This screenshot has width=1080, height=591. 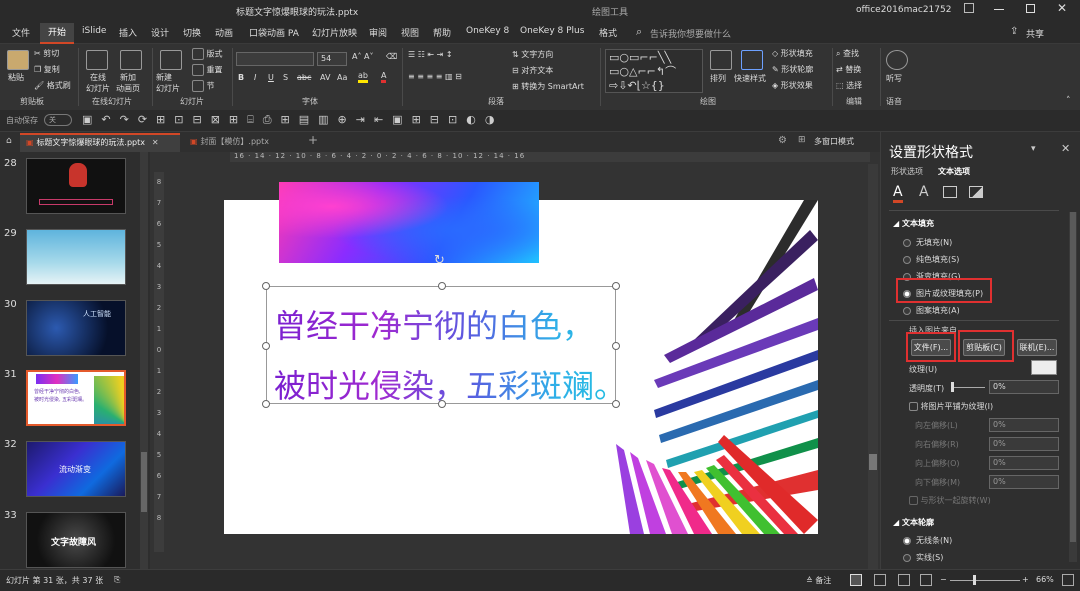 What do you see at coordinates (203, 86) in the screenshot?
I see `section-button: 节` at bounding box center [203, 86].